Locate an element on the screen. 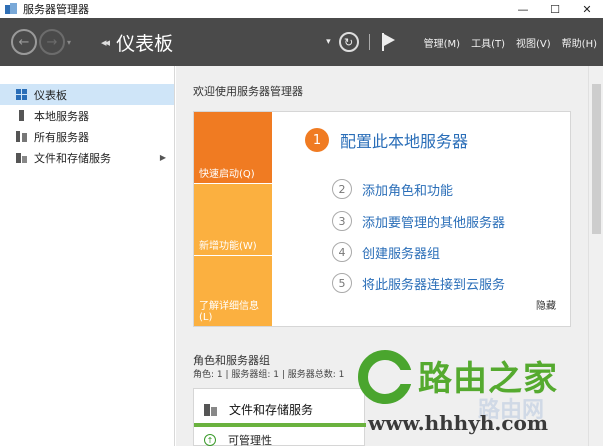 Image resolution: width=603 pixels, height=446 pixels. dashboard-icon is located at coordinates (21, 94).